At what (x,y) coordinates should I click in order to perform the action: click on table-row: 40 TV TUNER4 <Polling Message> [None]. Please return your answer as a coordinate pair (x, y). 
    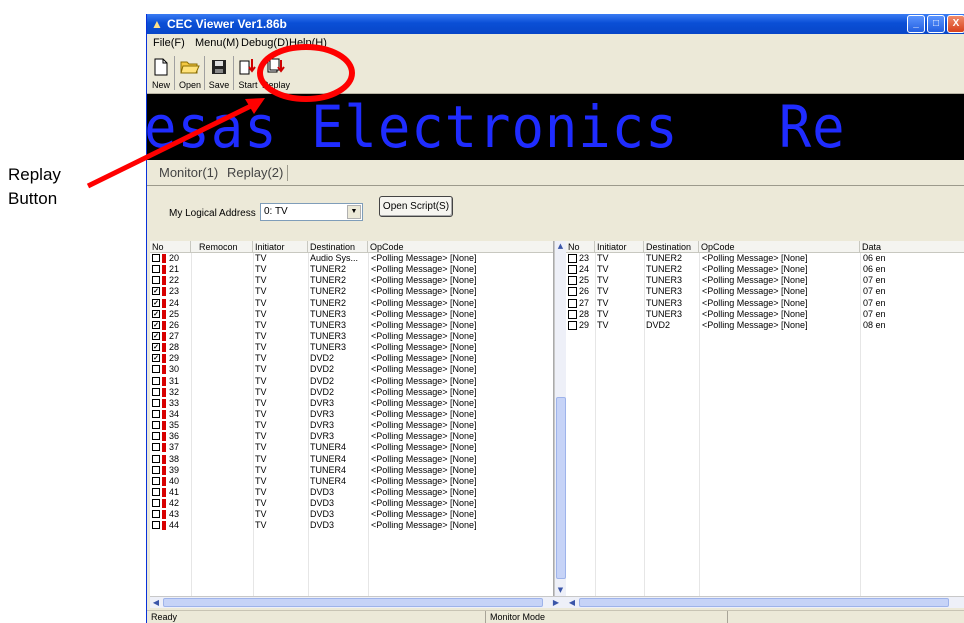
    Looking at the image, I should click on (351, 481).